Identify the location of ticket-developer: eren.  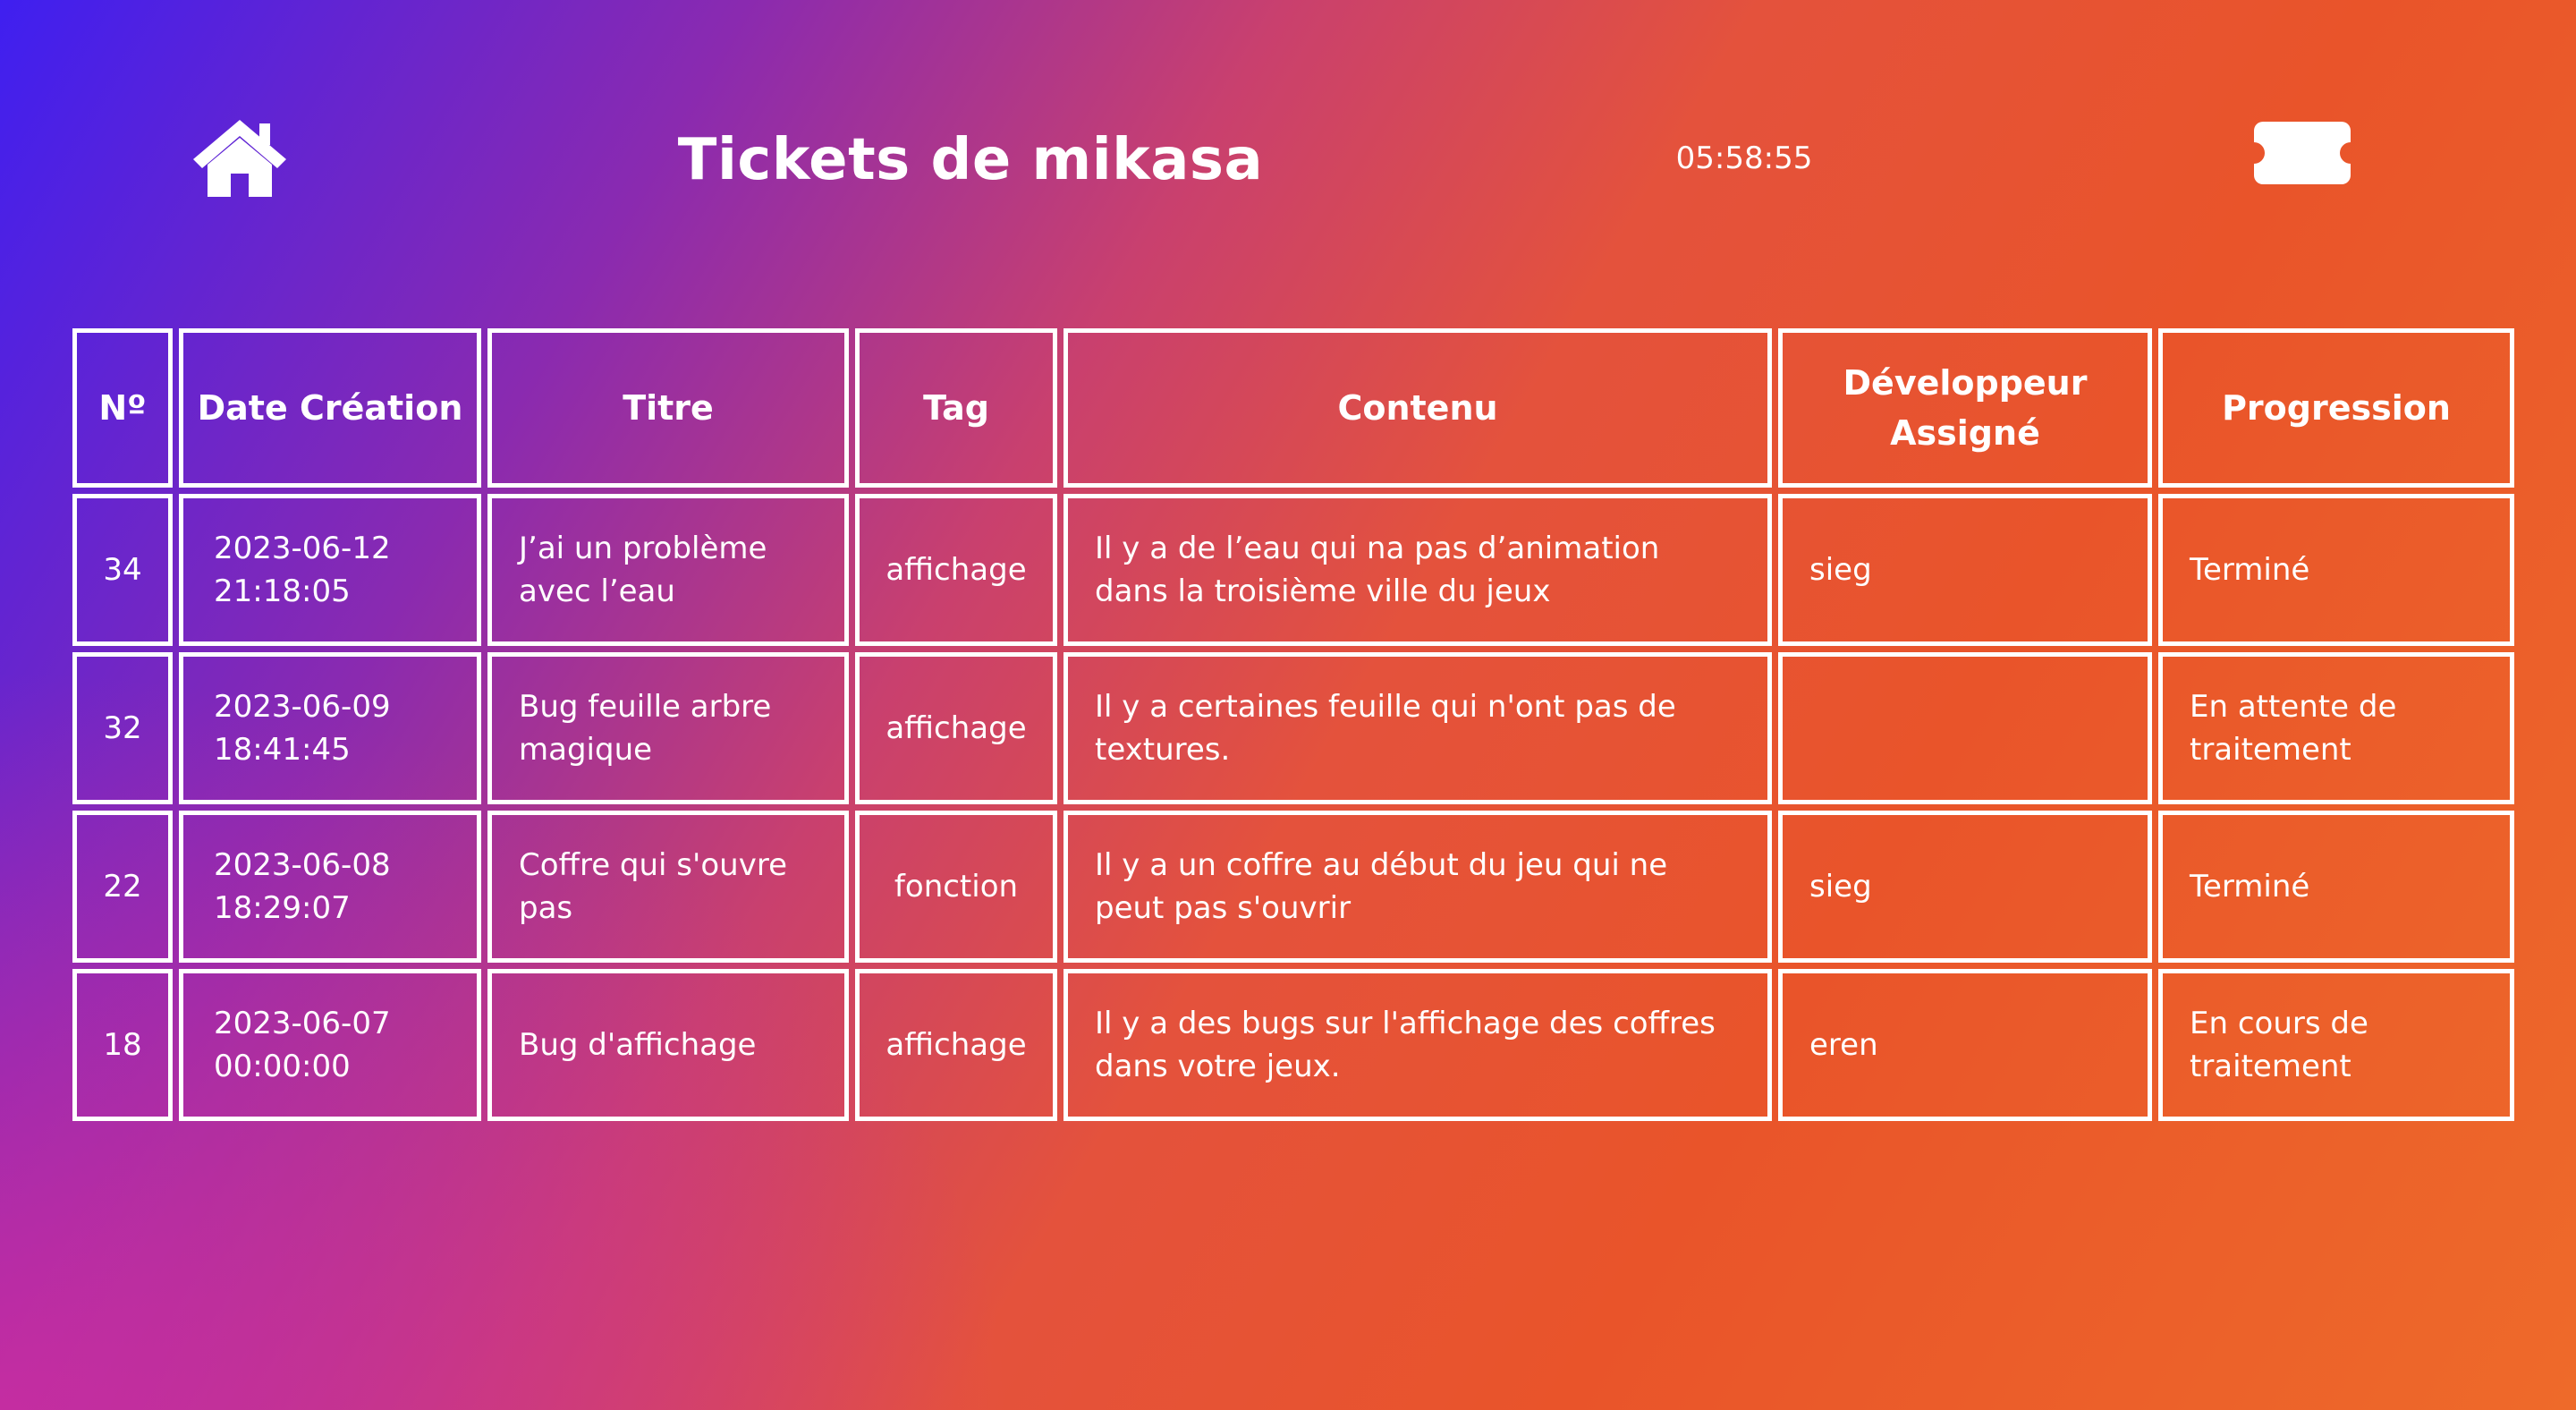
(1965, 1045).